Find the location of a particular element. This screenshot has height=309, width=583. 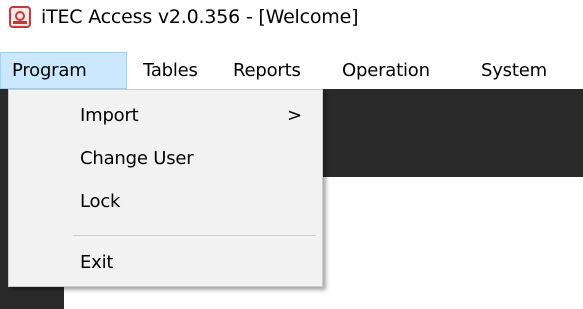

menu-operation: Operation is located at coordinates (386, 70).